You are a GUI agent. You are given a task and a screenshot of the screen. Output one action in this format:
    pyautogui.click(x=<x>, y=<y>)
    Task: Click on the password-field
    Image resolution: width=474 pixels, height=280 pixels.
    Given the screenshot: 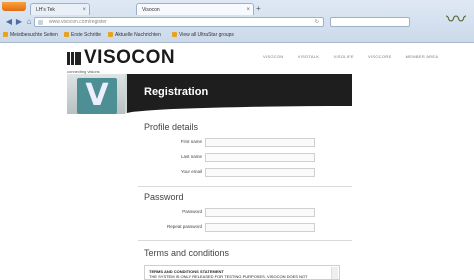 What is the action you would take?
    pyautogui.click(x=260, y=212)
    